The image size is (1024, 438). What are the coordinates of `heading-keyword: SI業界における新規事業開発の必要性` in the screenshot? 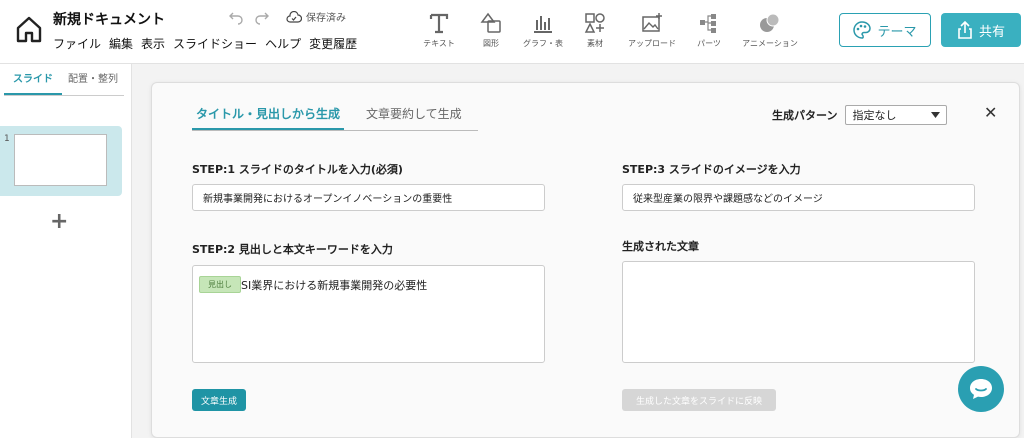 It's located at (334, 285).